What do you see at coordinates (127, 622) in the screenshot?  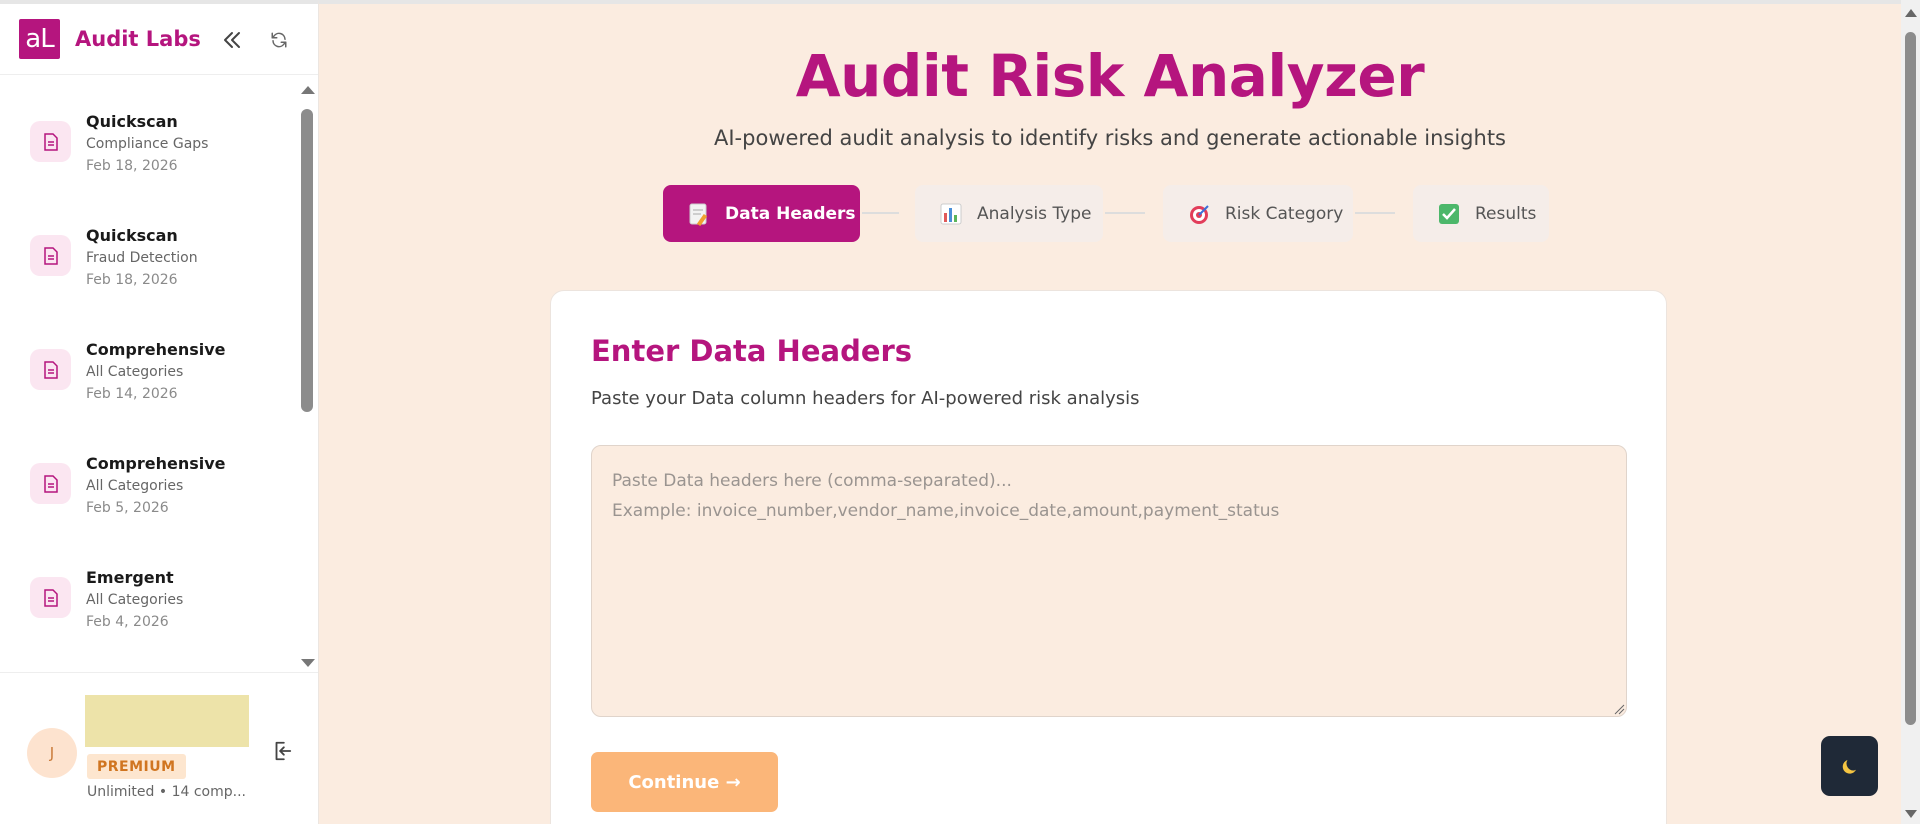 I see `history-item-date: Feb 4, 2026` at bounding box center [127, 622].